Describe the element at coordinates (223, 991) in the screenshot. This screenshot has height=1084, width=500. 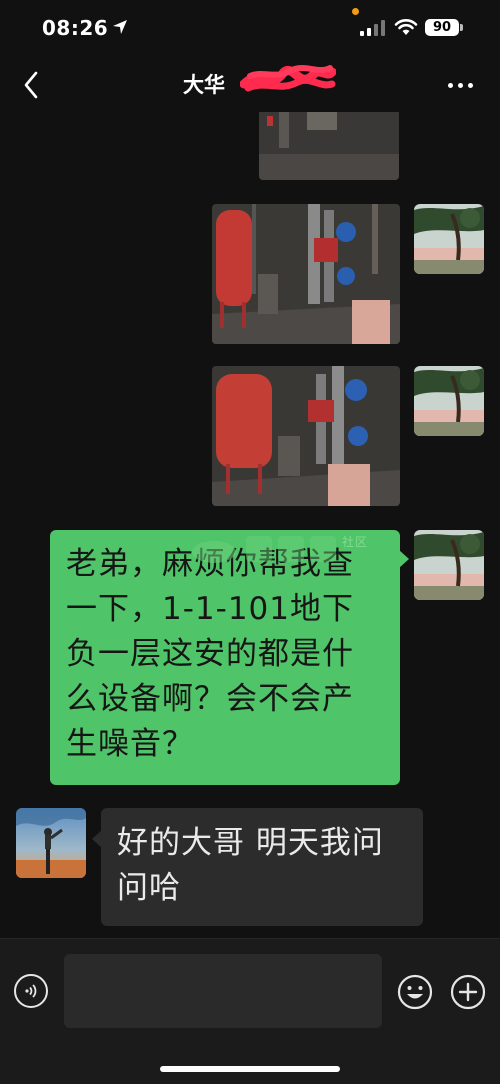
I see `message-input` at that location.